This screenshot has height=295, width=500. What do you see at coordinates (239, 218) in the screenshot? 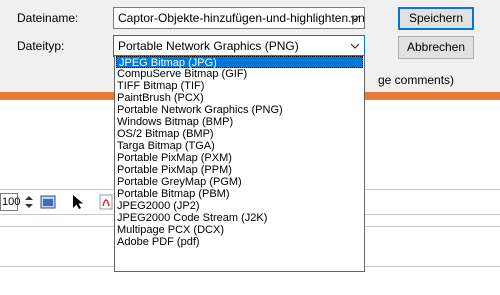
I see `dropdown-option: JPEG2000 Code Stream (J2K)` at bounding box center [239, 218].